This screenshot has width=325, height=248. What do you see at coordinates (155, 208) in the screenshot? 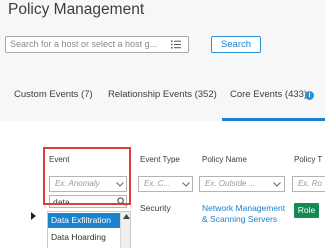
I see `event-type-cell: Security` at bounding box center [155, 208].